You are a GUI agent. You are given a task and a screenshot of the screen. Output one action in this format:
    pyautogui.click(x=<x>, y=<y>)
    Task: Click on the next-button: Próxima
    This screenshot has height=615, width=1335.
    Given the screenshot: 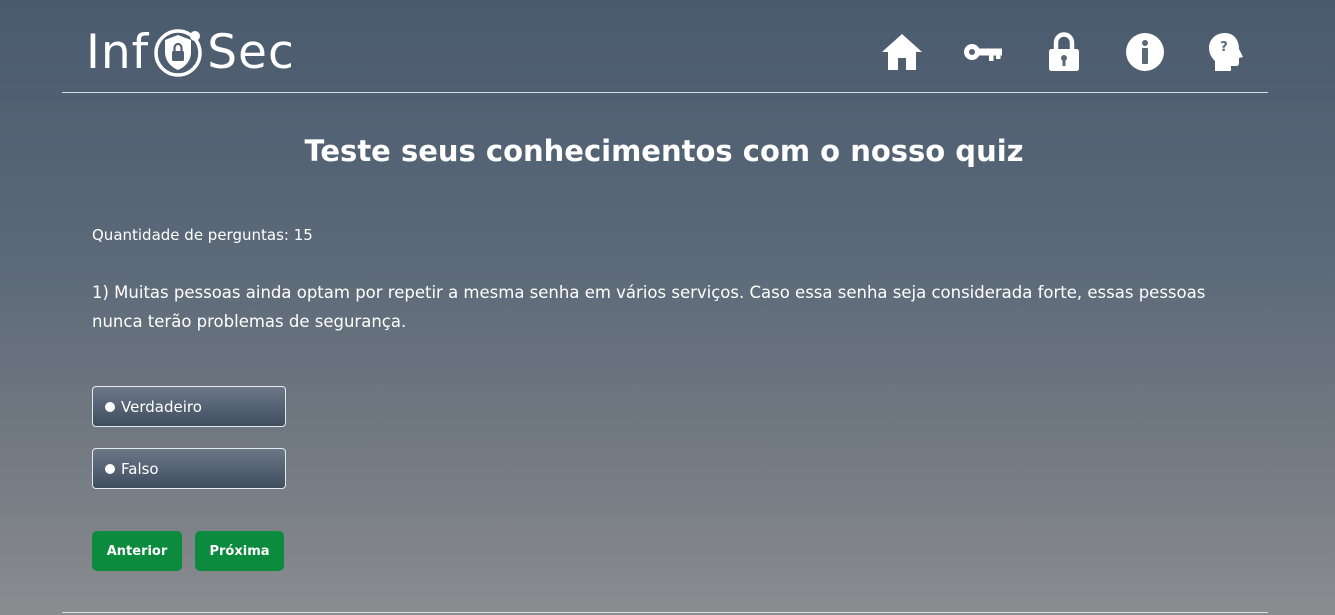 What is the action you would take?
    pyautogui.click(x=239, y=551)
    